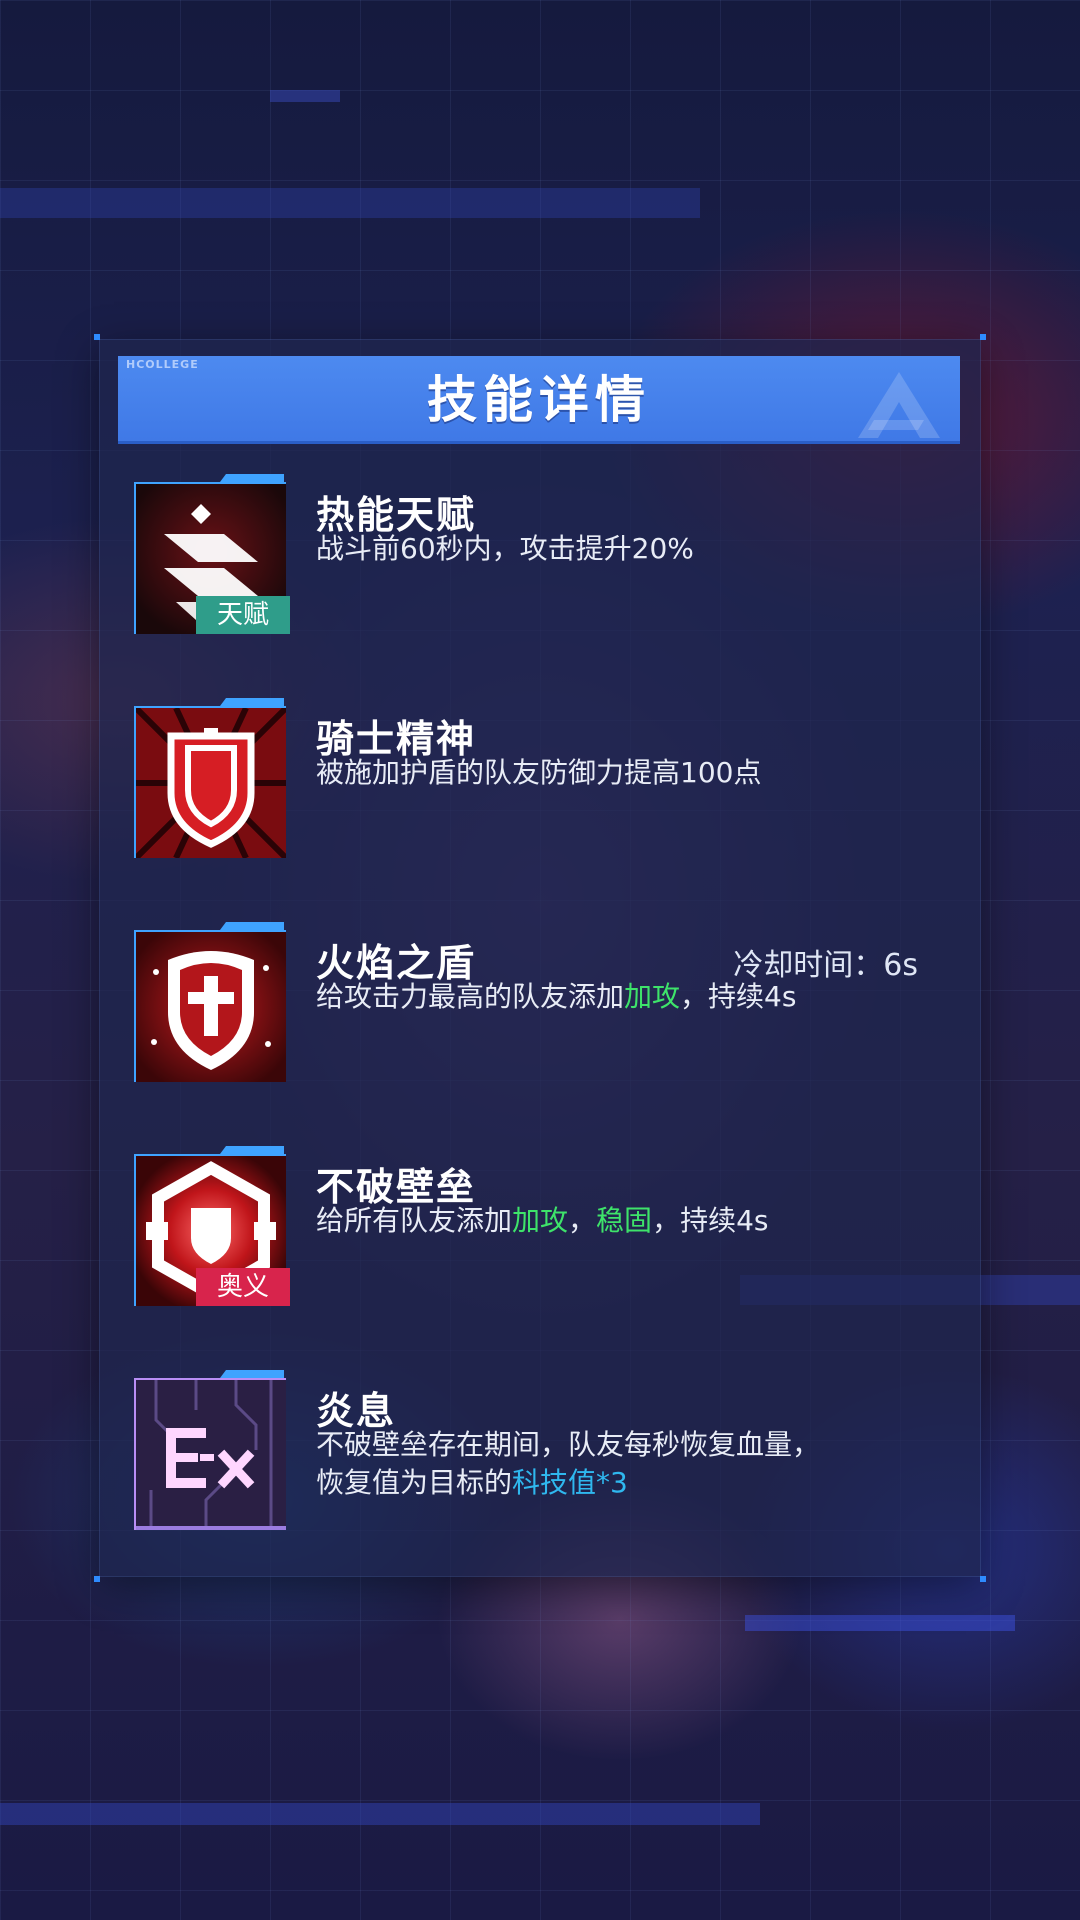 The width and height of the screenshot is (1080, 1920). I want to click on skill-row: 炎息 不破壁垒存在期间，队友每秒恢复血量， 恢复值为目标的科技值*3, so click(544, 1450).